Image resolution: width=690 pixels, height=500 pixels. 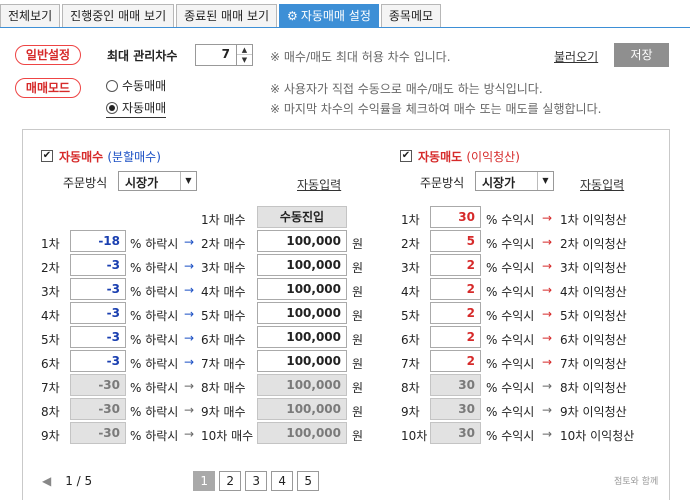 I want to click on sell-step-label: 4차, so click(x=410, y=292).